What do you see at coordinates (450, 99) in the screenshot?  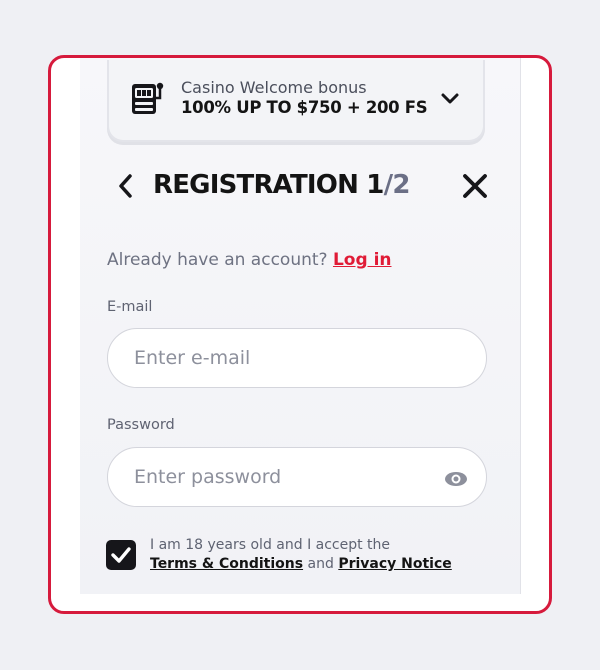 I see `chevron-down-icon` at bounding box center [450, 99].